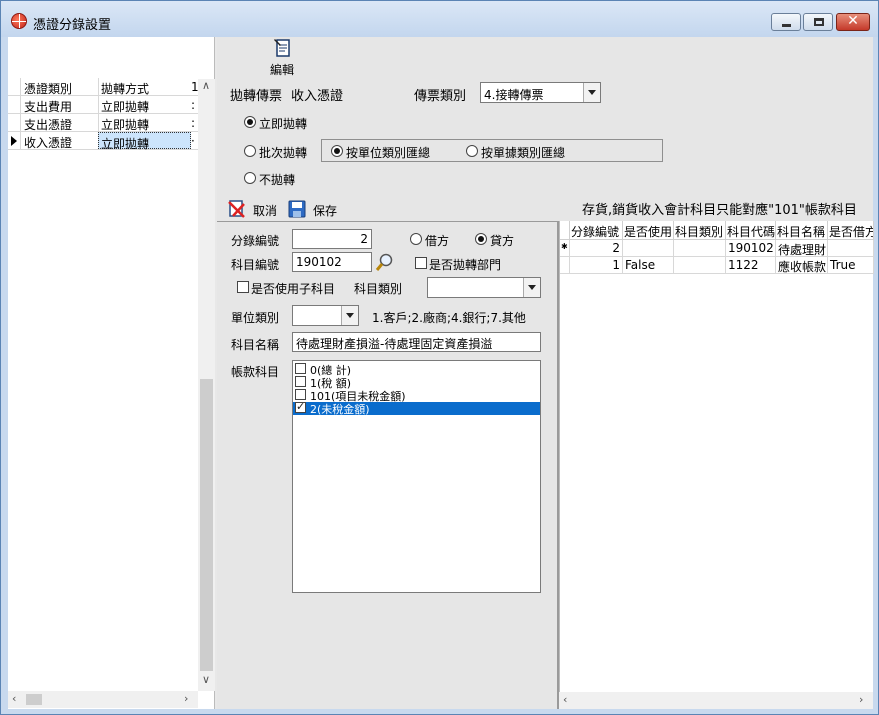 The width and height of the screenshot is (879, 715). I want to click on table-row: 支出憑證 立即拋轉 :, so click(103, 123).